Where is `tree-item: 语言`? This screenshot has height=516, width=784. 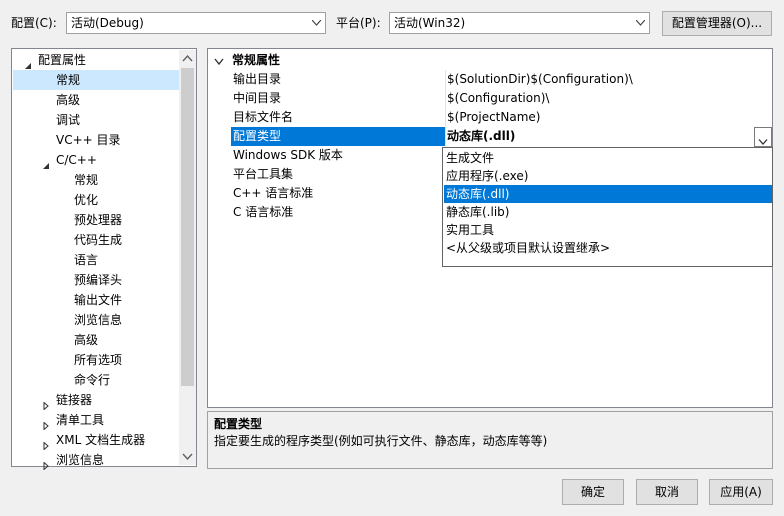 tree-item: 语言 is located at coordinates (96, 260).